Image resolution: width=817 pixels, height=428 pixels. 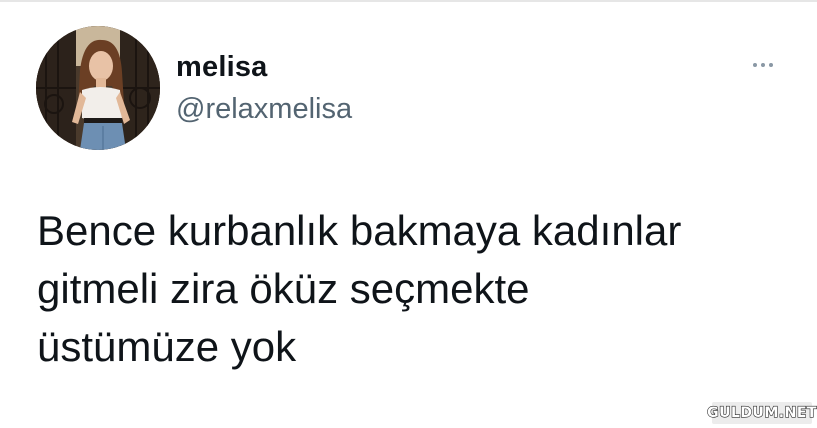 What do you see at coordinates (359, 230) in the screenshot?
I see `tweet-text-line: Bence kurbanlık bakmaya kadınlar` at bounding box center [359, 230].